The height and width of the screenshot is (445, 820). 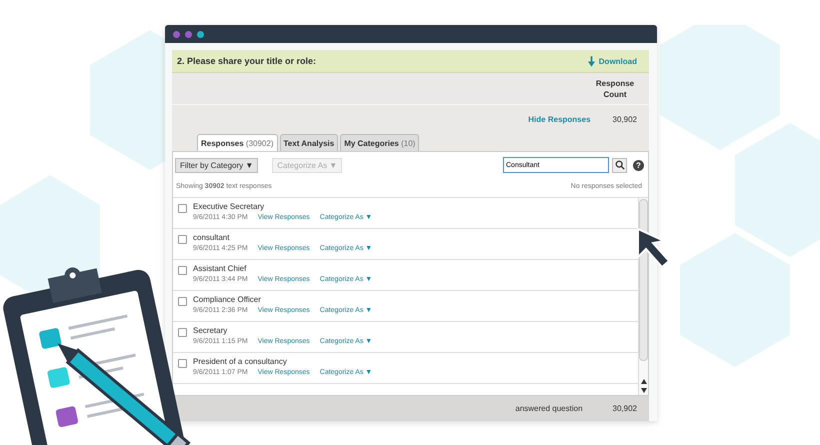 I want to click on answered-label: answered question, so click(x=549, y=408).